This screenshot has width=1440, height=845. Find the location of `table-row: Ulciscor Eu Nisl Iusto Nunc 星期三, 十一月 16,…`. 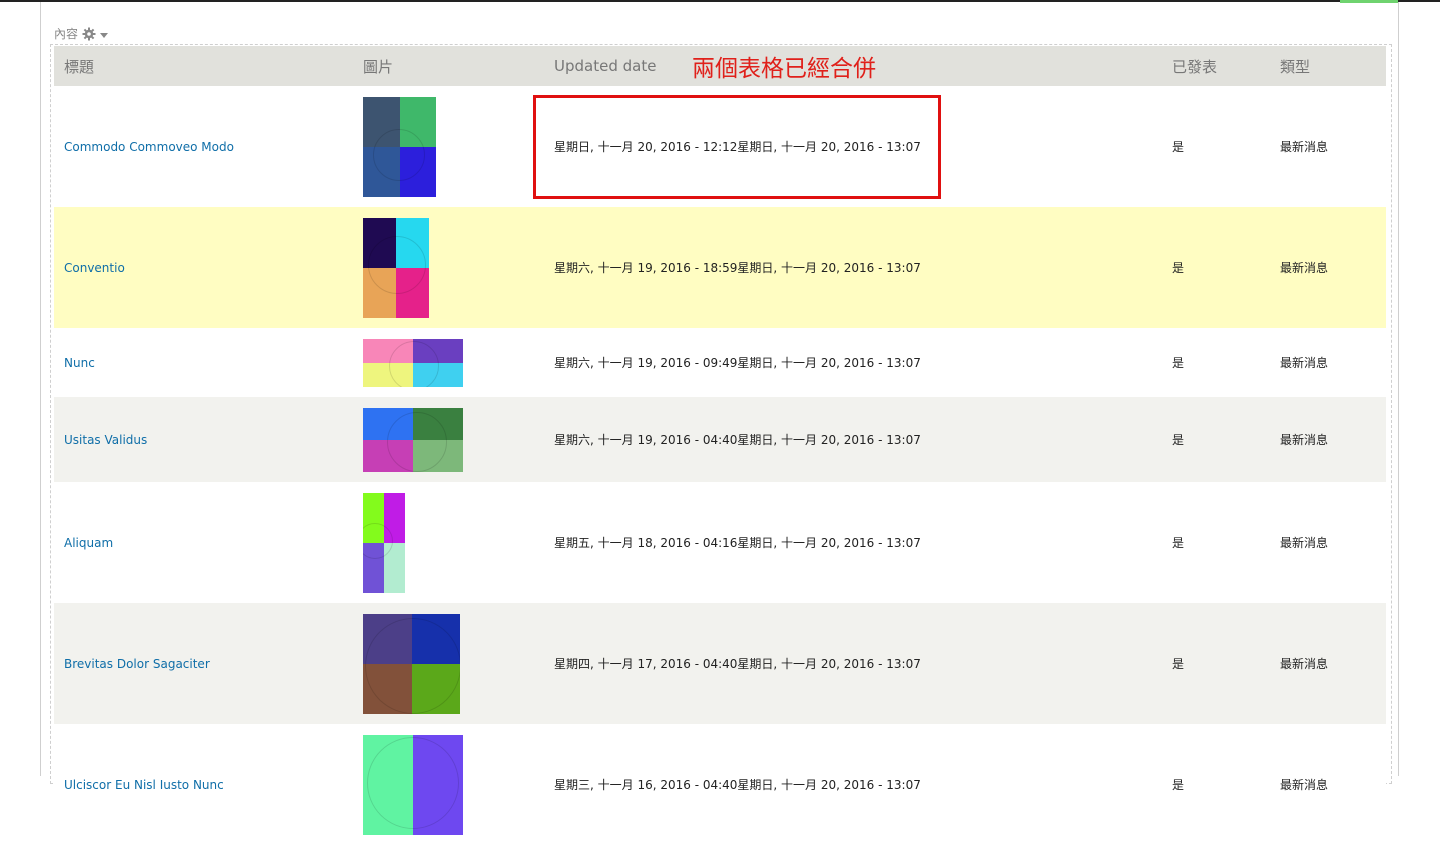

table-row: Ulciscor Eu Nisl Iusto Nunc 星期三, 十一月 16,… is located at coordinates (720, 784).